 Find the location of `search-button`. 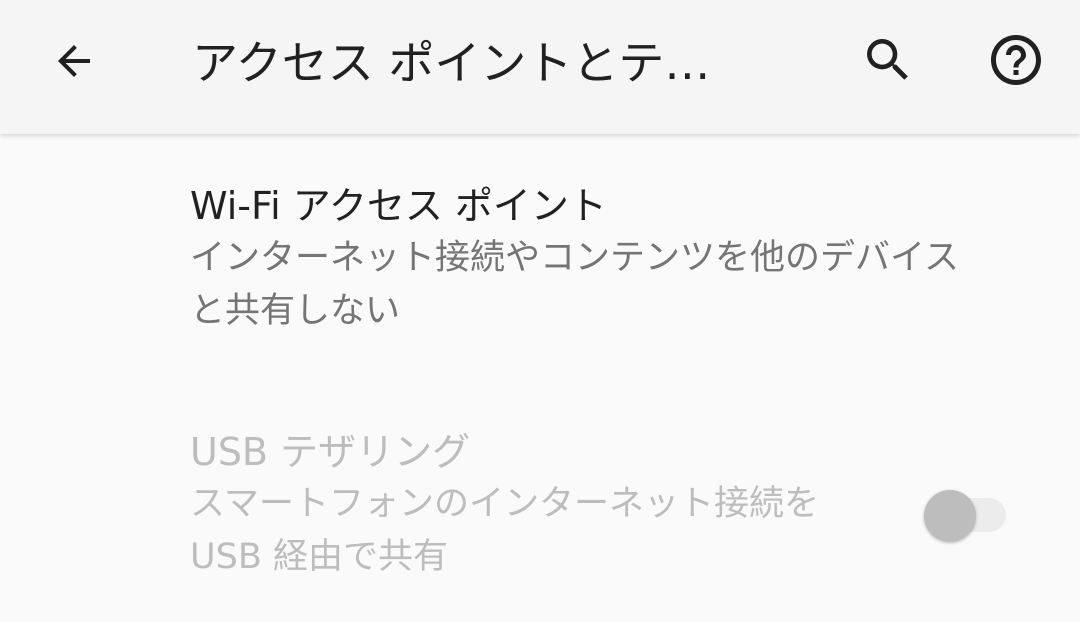

search-button is located at coordinates (888, 62).